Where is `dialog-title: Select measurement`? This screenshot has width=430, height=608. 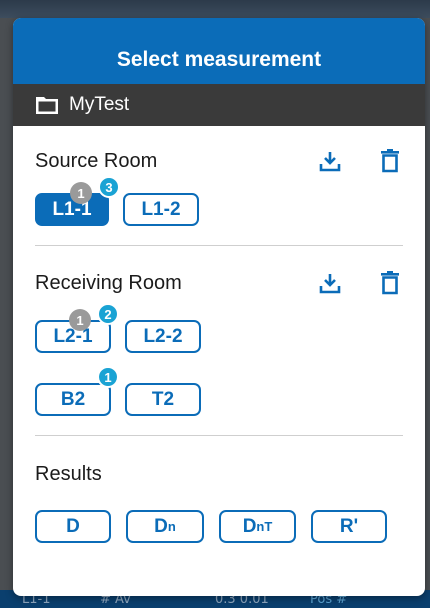 dialog-title: Select measurement is located at coordinates (219, 59).